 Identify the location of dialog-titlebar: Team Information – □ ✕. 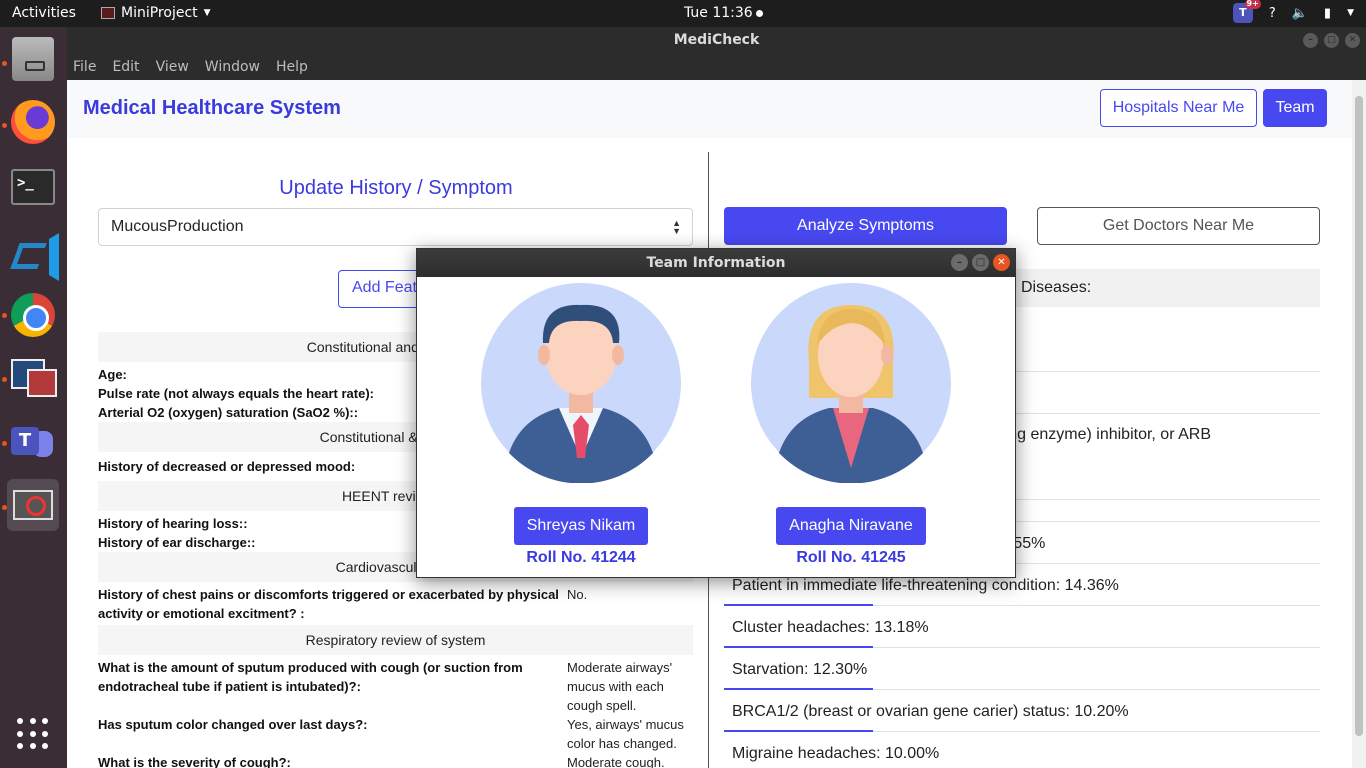
(716, 263).